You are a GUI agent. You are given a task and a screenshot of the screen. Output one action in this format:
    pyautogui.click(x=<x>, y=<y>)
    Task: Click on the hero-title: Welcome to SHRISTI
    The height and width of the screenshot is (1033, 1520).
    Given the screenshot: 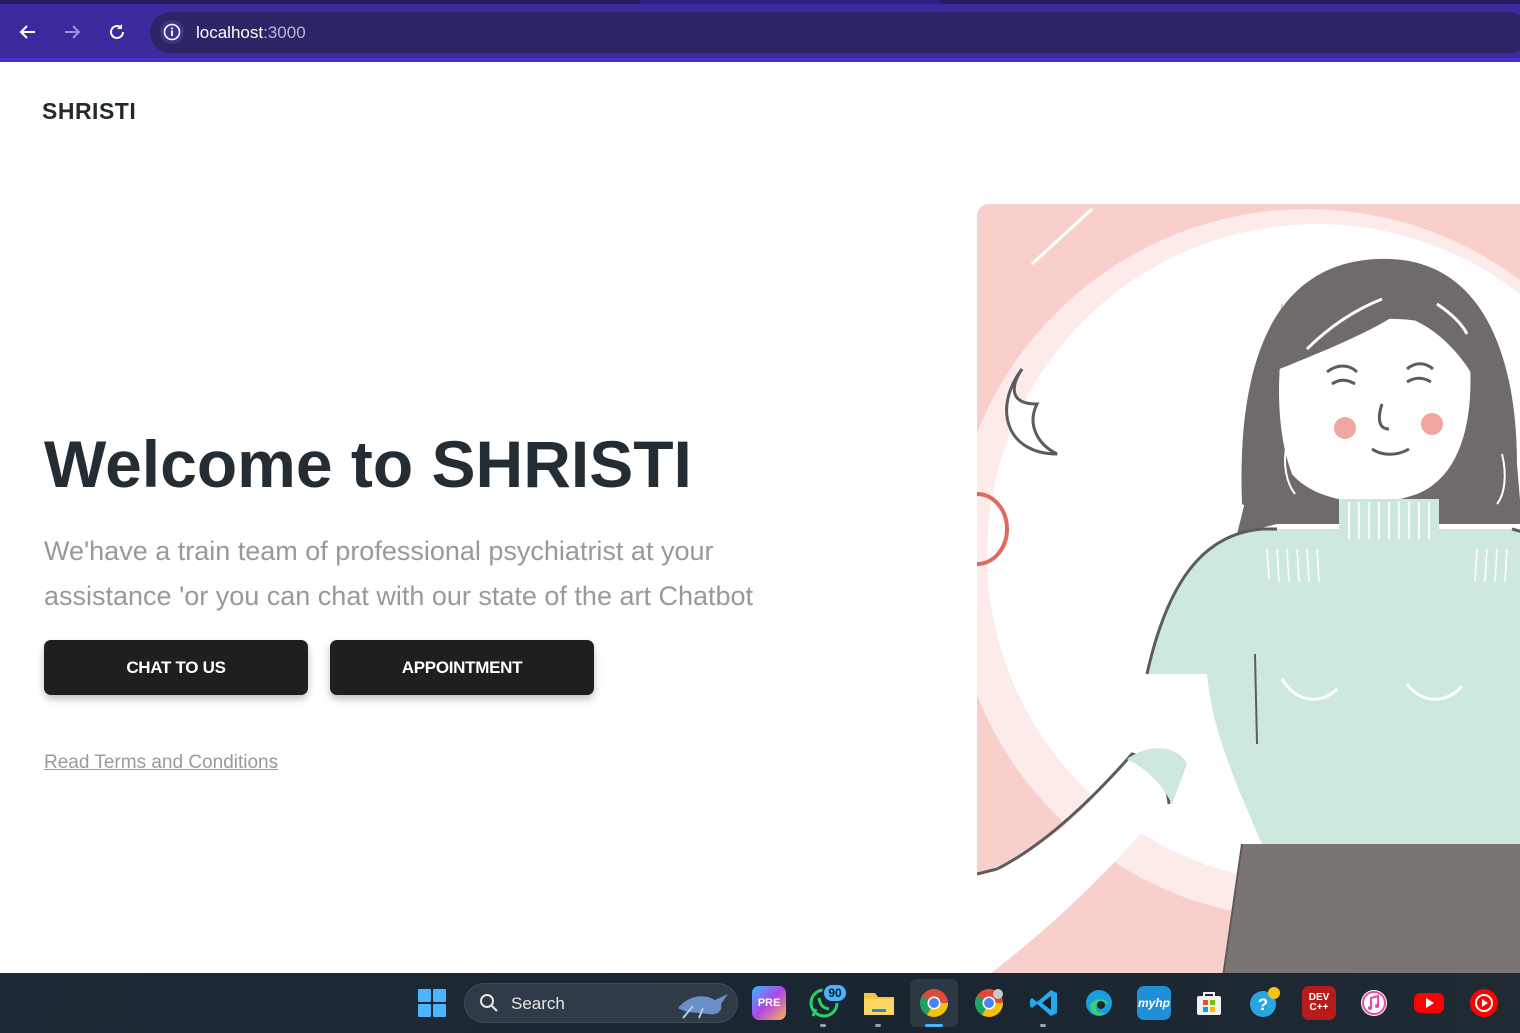 What is the action you would take?
    pyautogui.click(x=368, y=464)
    